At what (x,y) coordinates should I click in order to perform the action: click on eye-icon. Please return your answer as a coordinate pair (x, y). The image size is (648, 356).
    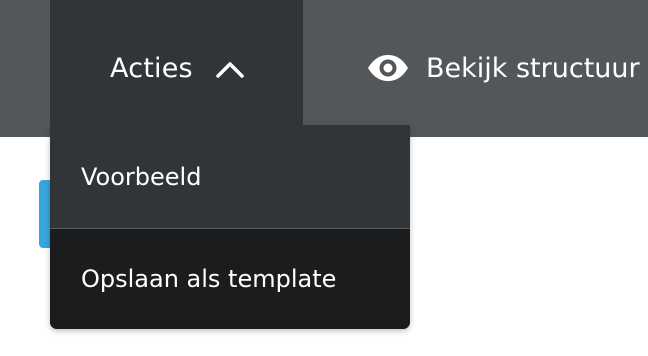
    Looking at the image, I should click on (388, 68).